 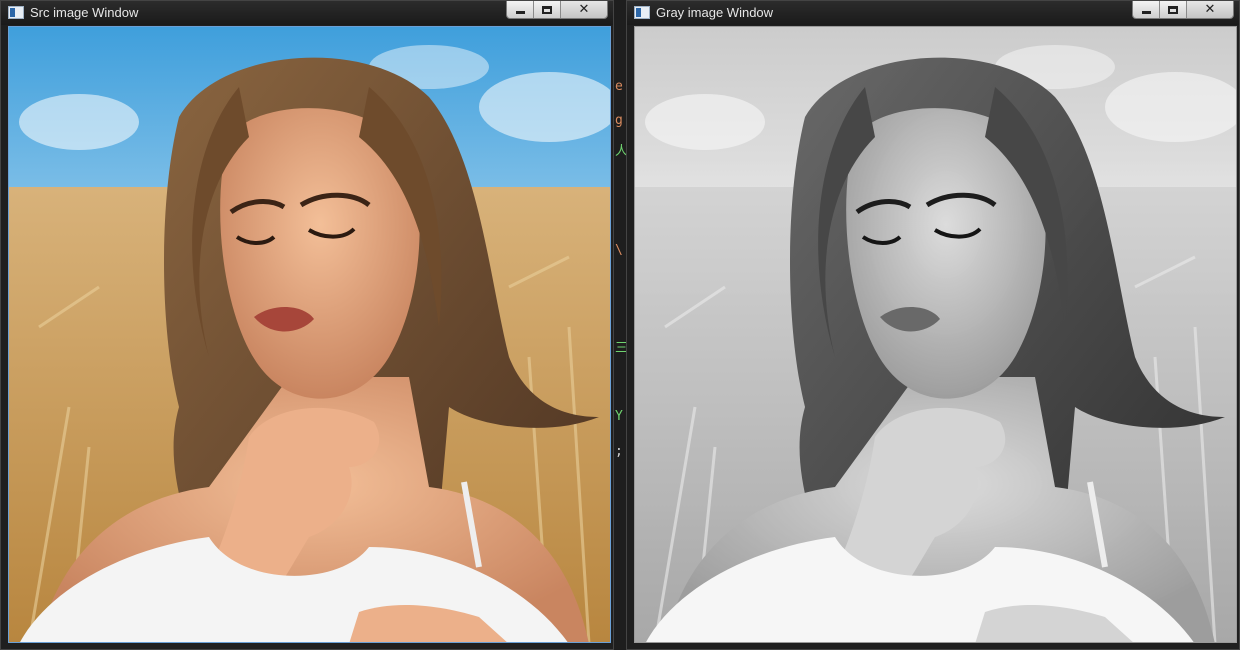 What do you see at coordinates (620, 348) in the screenshot?
I see `editor-glyph: 三` at bounding box center [620, 348].